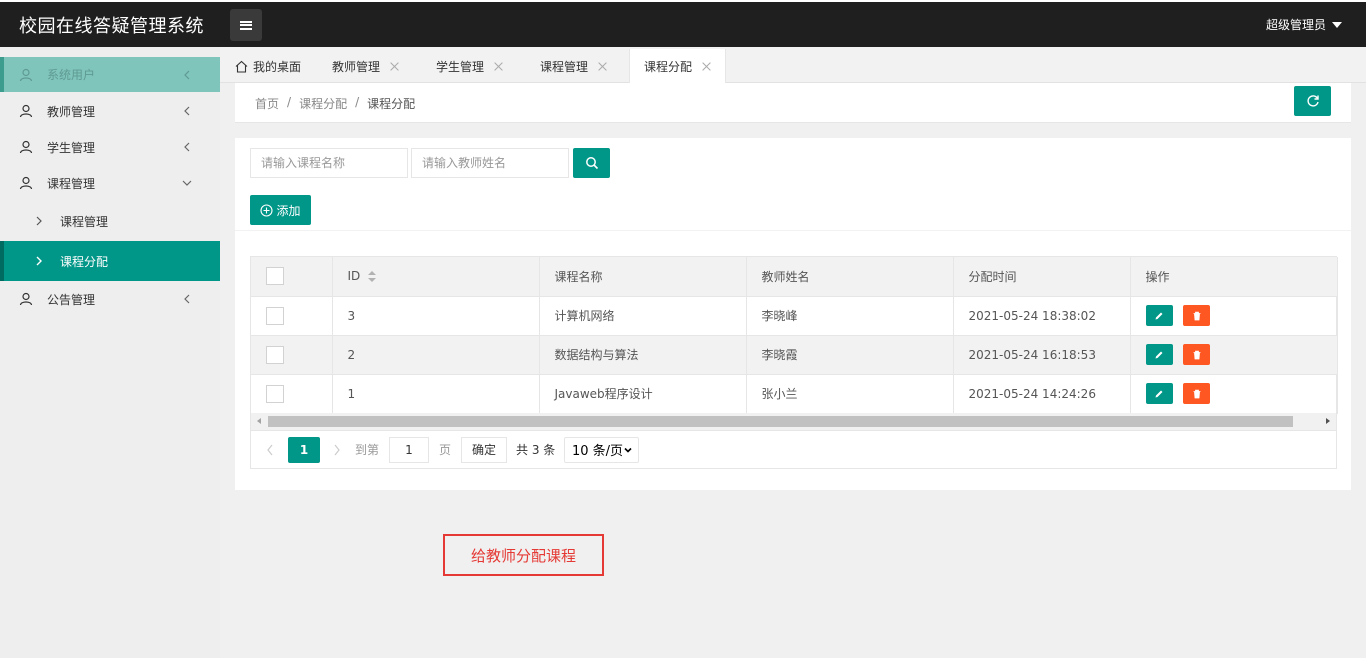  I want to click on sidebar-subitem-course-management: 课程管理, so click(110, 221).